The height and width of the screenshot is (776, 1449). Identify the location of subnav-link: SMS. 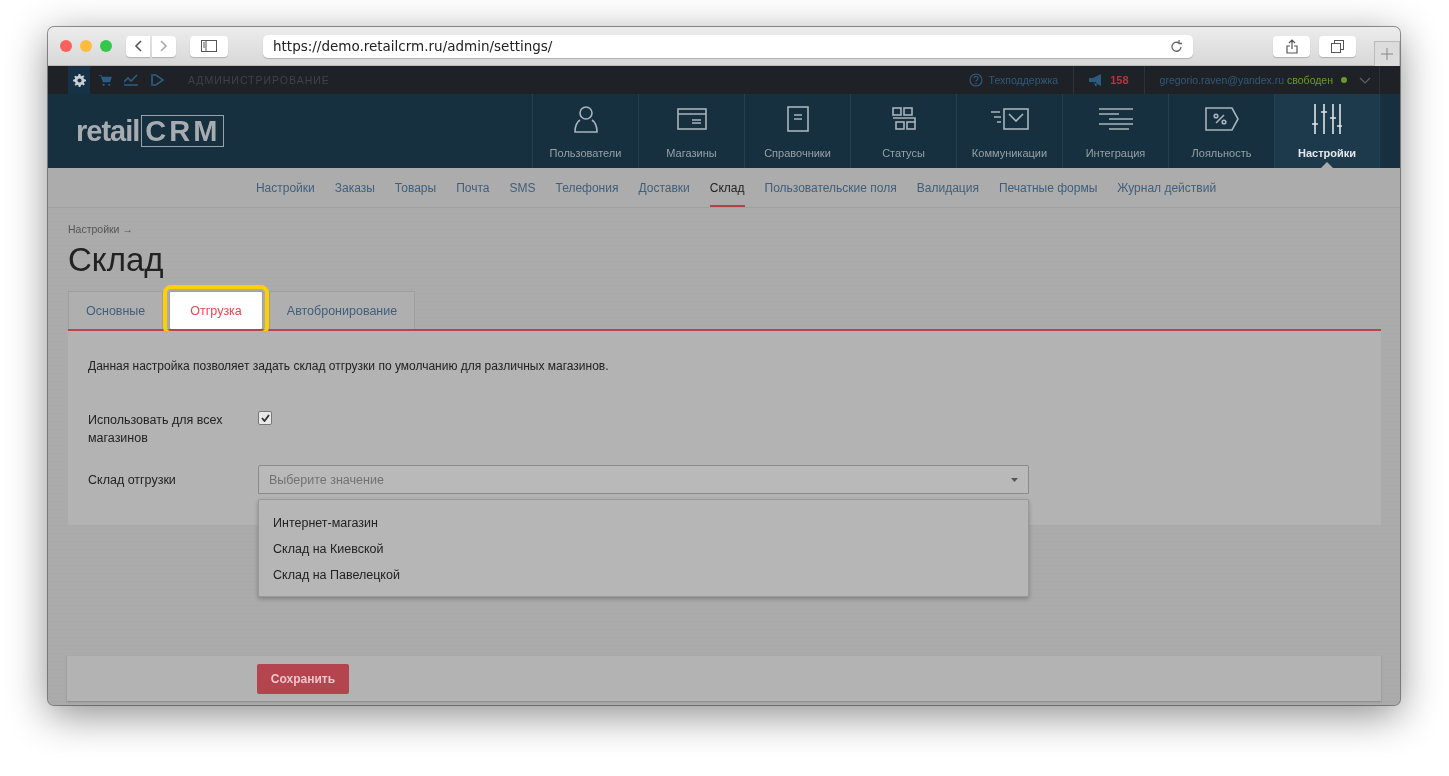
(522, 187).